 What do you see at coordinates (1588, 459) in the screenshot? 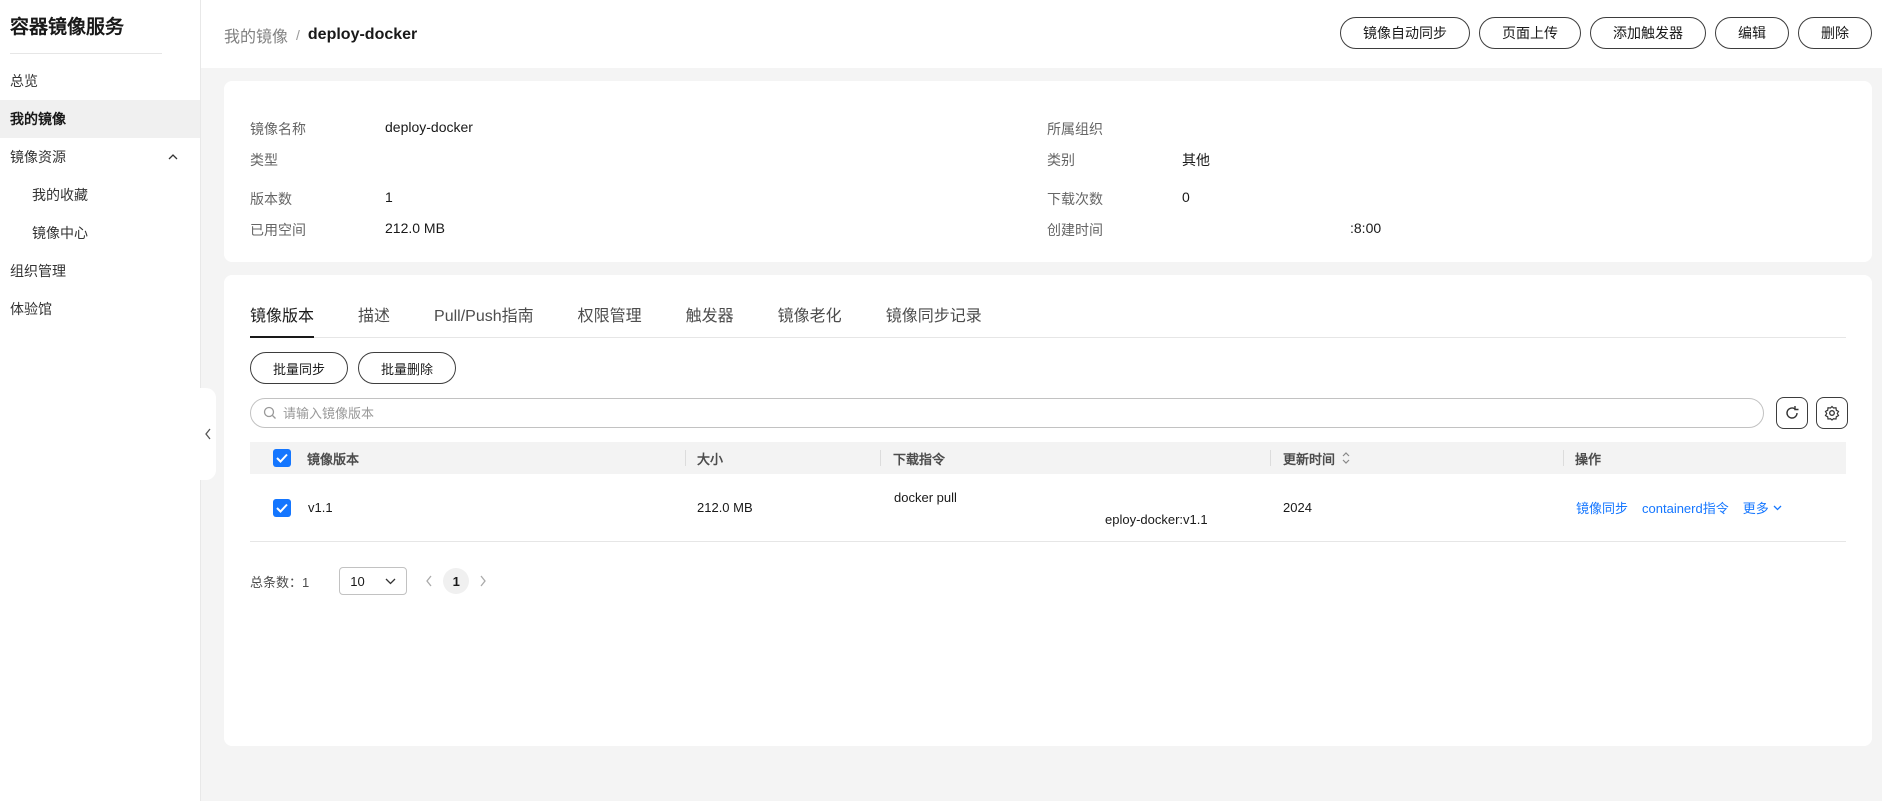
I see `header-ops: 操作` at bounding box center [1588, 459].